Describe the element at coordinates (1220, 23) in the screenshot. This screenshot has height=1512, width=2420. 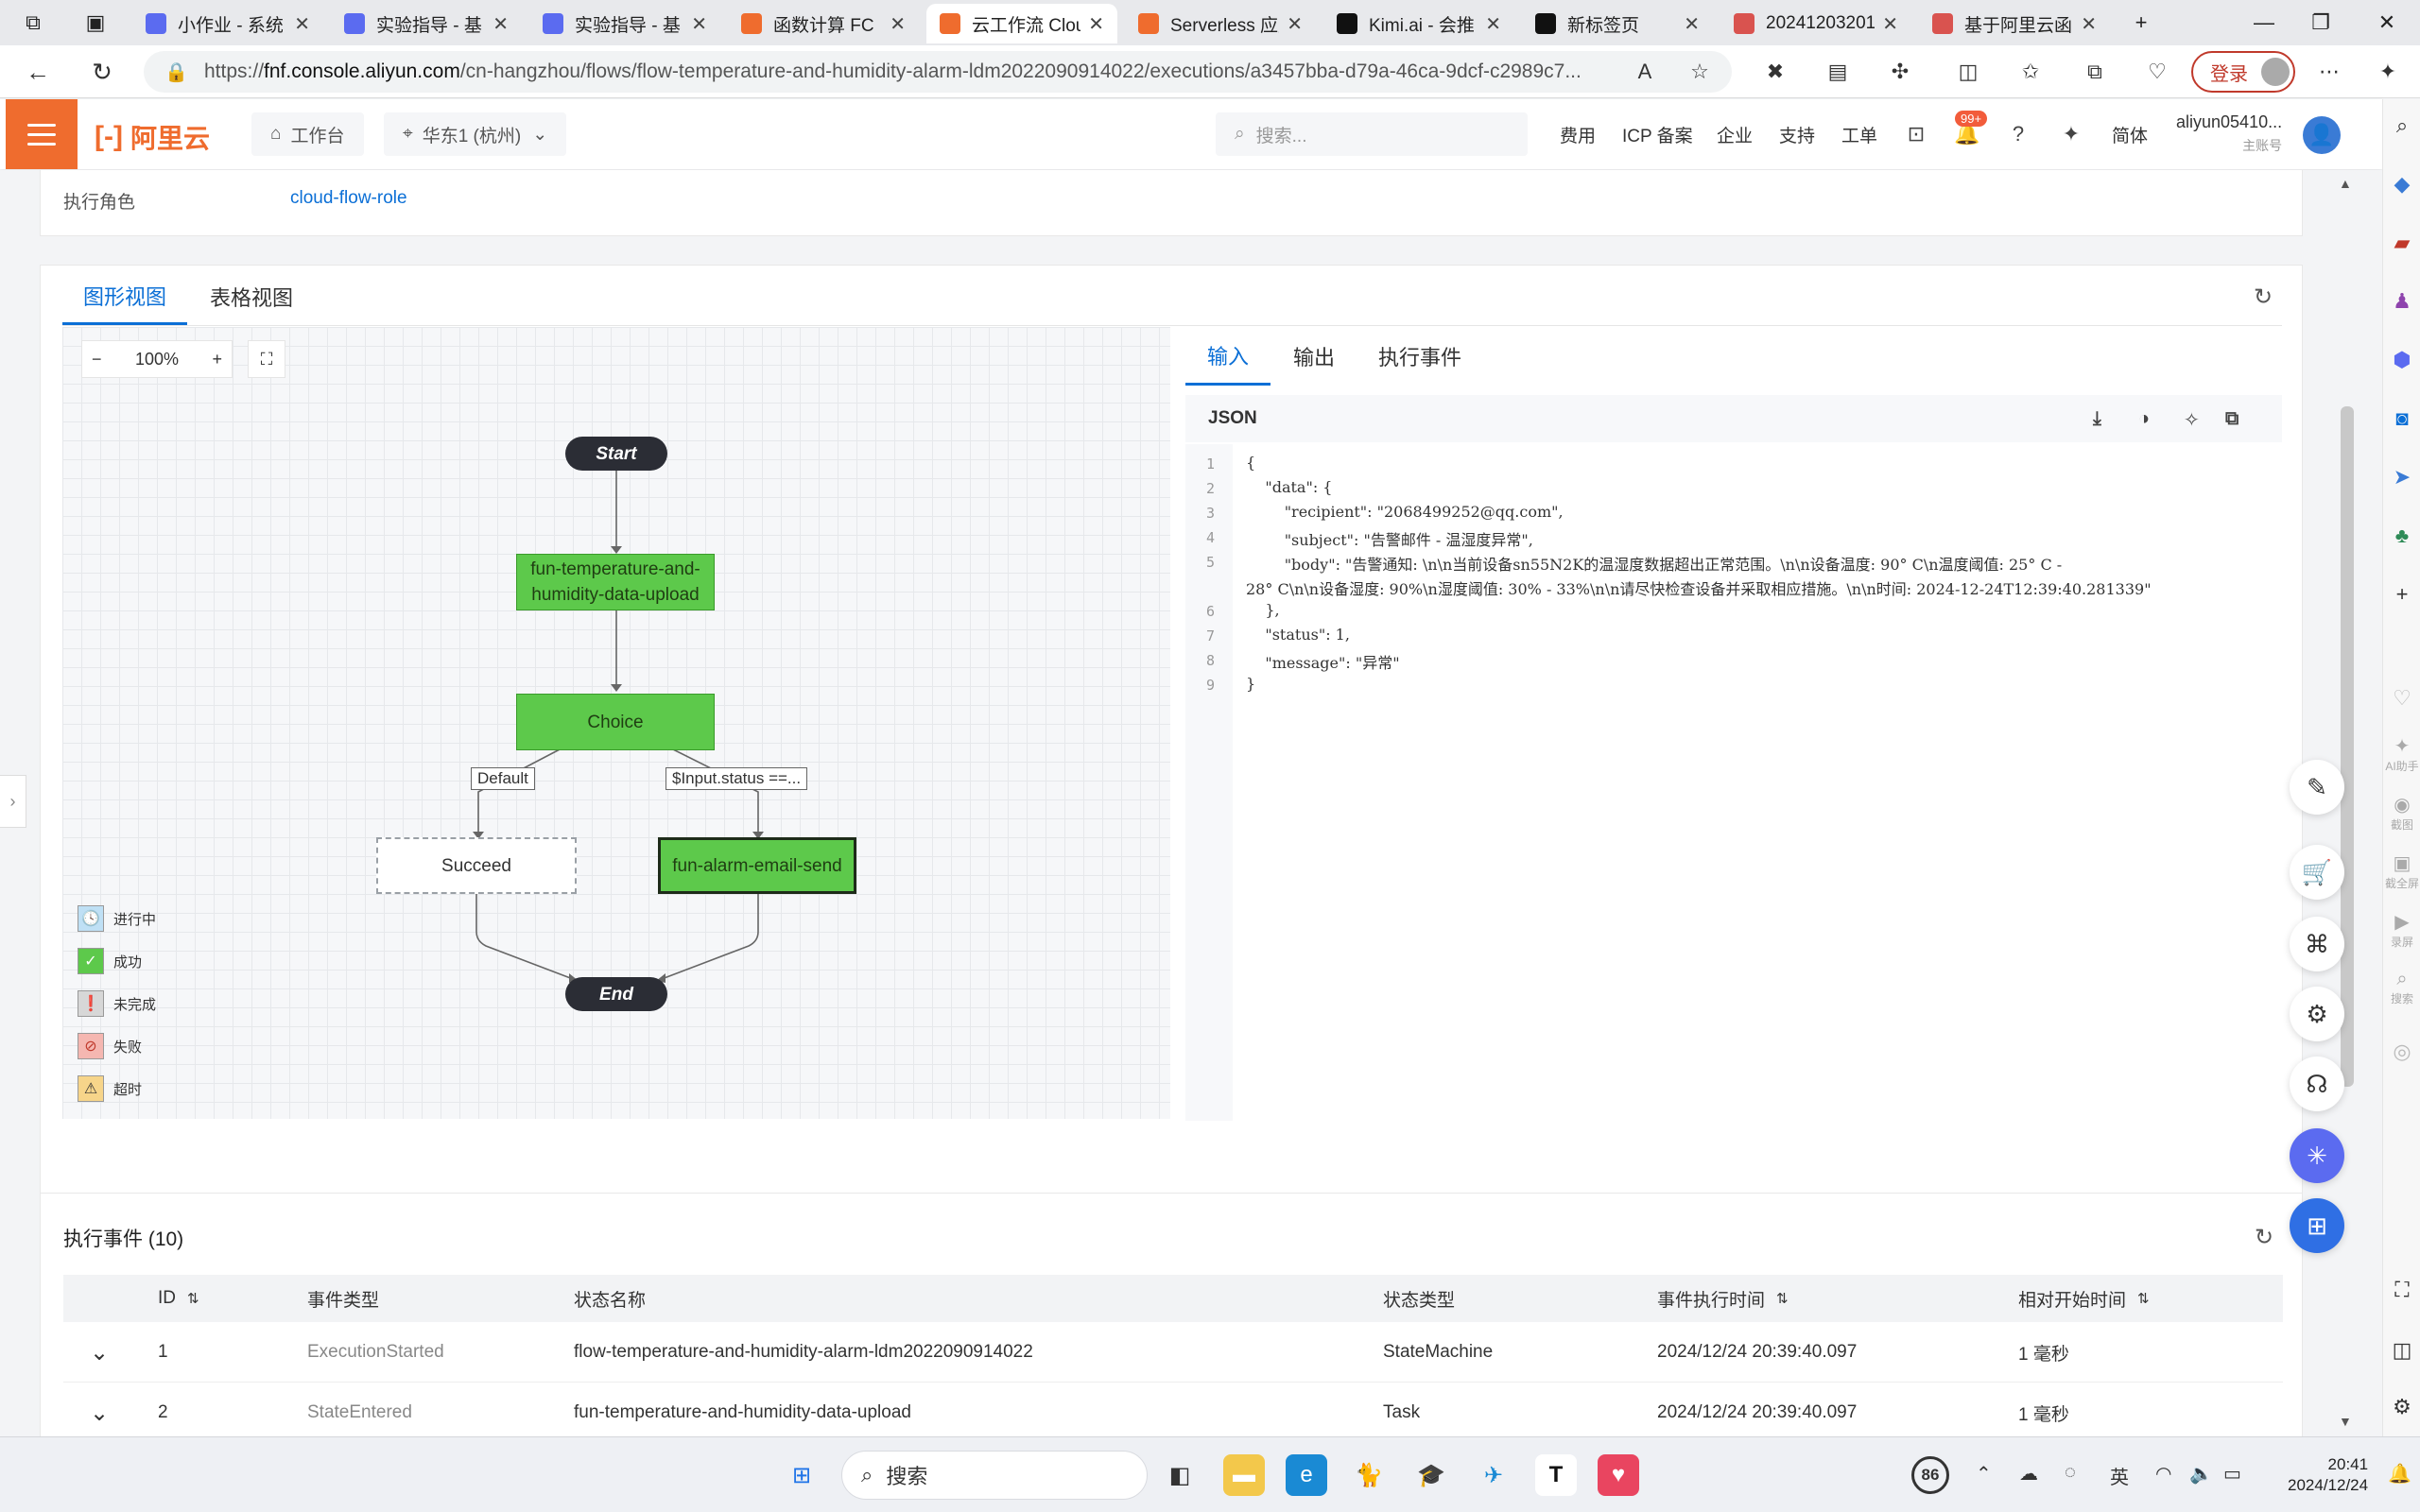
I see `browser-tab: Serverless 应用 ✕` at that location.